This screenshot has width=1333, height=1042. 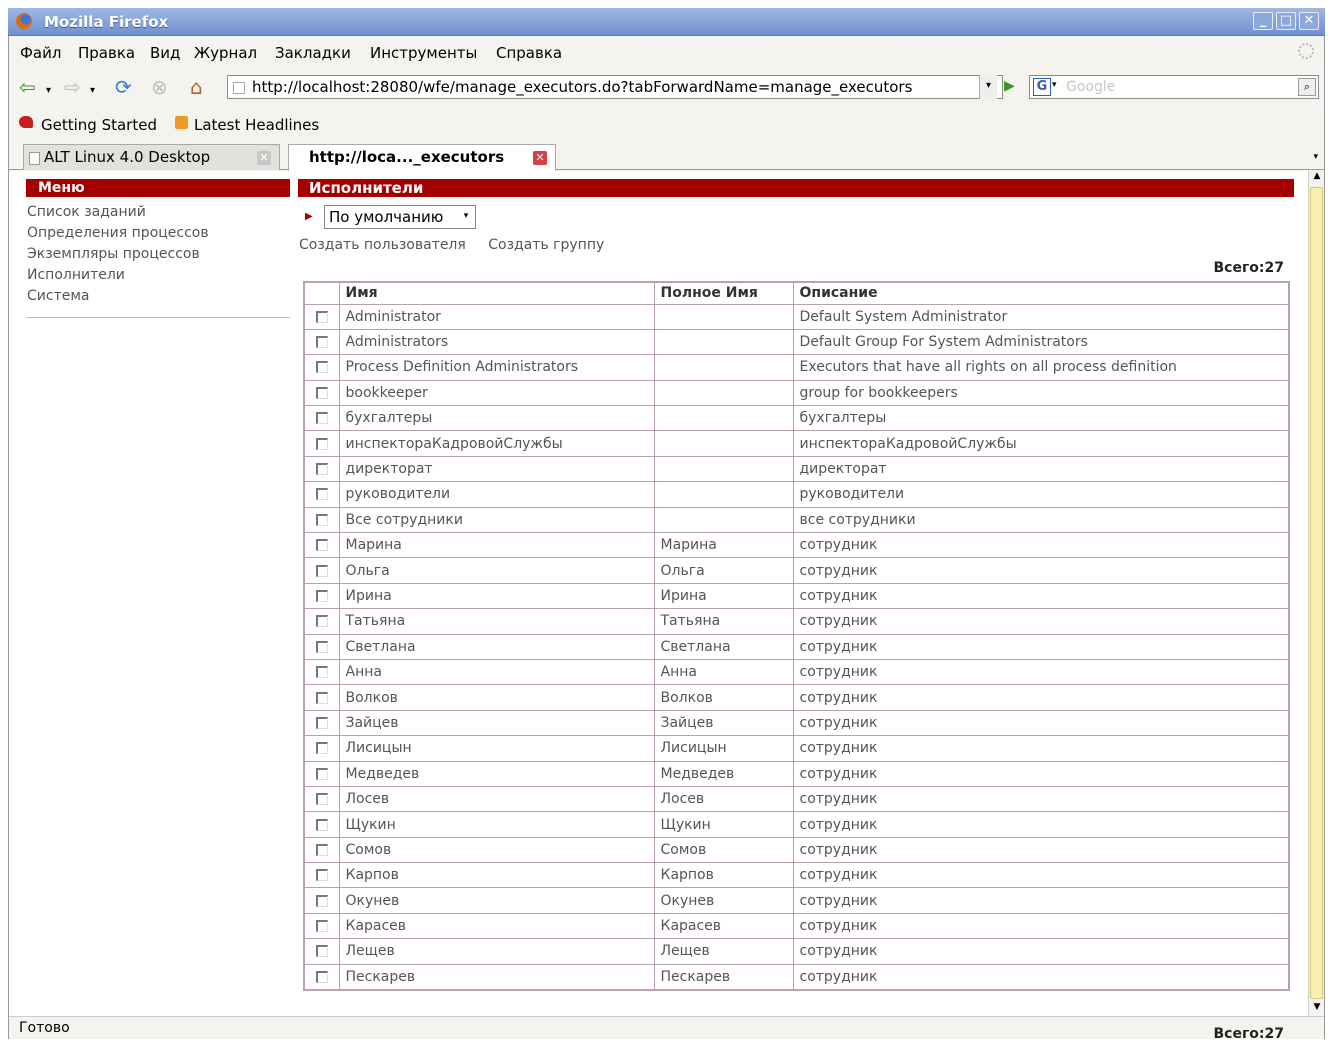 What do you see at coordinates (496, 672) in the screenshot?
I see `cell-name: Анна` at bounding box center [496, 672].